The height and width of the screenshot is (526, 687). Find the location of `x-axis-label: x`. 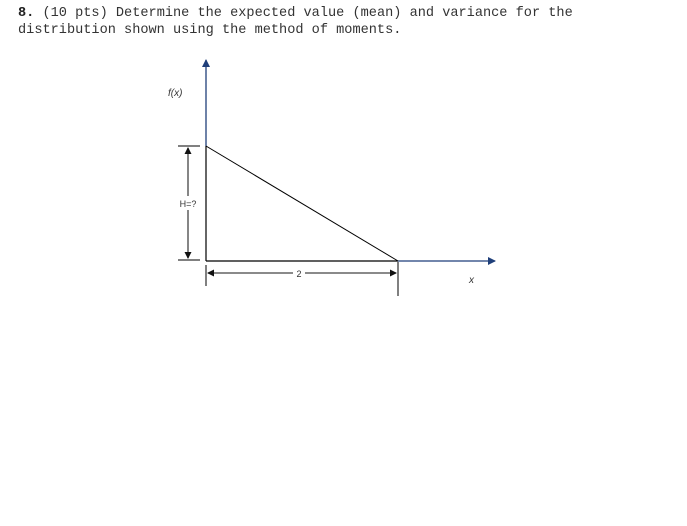

x-axis-label: x is located at coordinates (471, 280).